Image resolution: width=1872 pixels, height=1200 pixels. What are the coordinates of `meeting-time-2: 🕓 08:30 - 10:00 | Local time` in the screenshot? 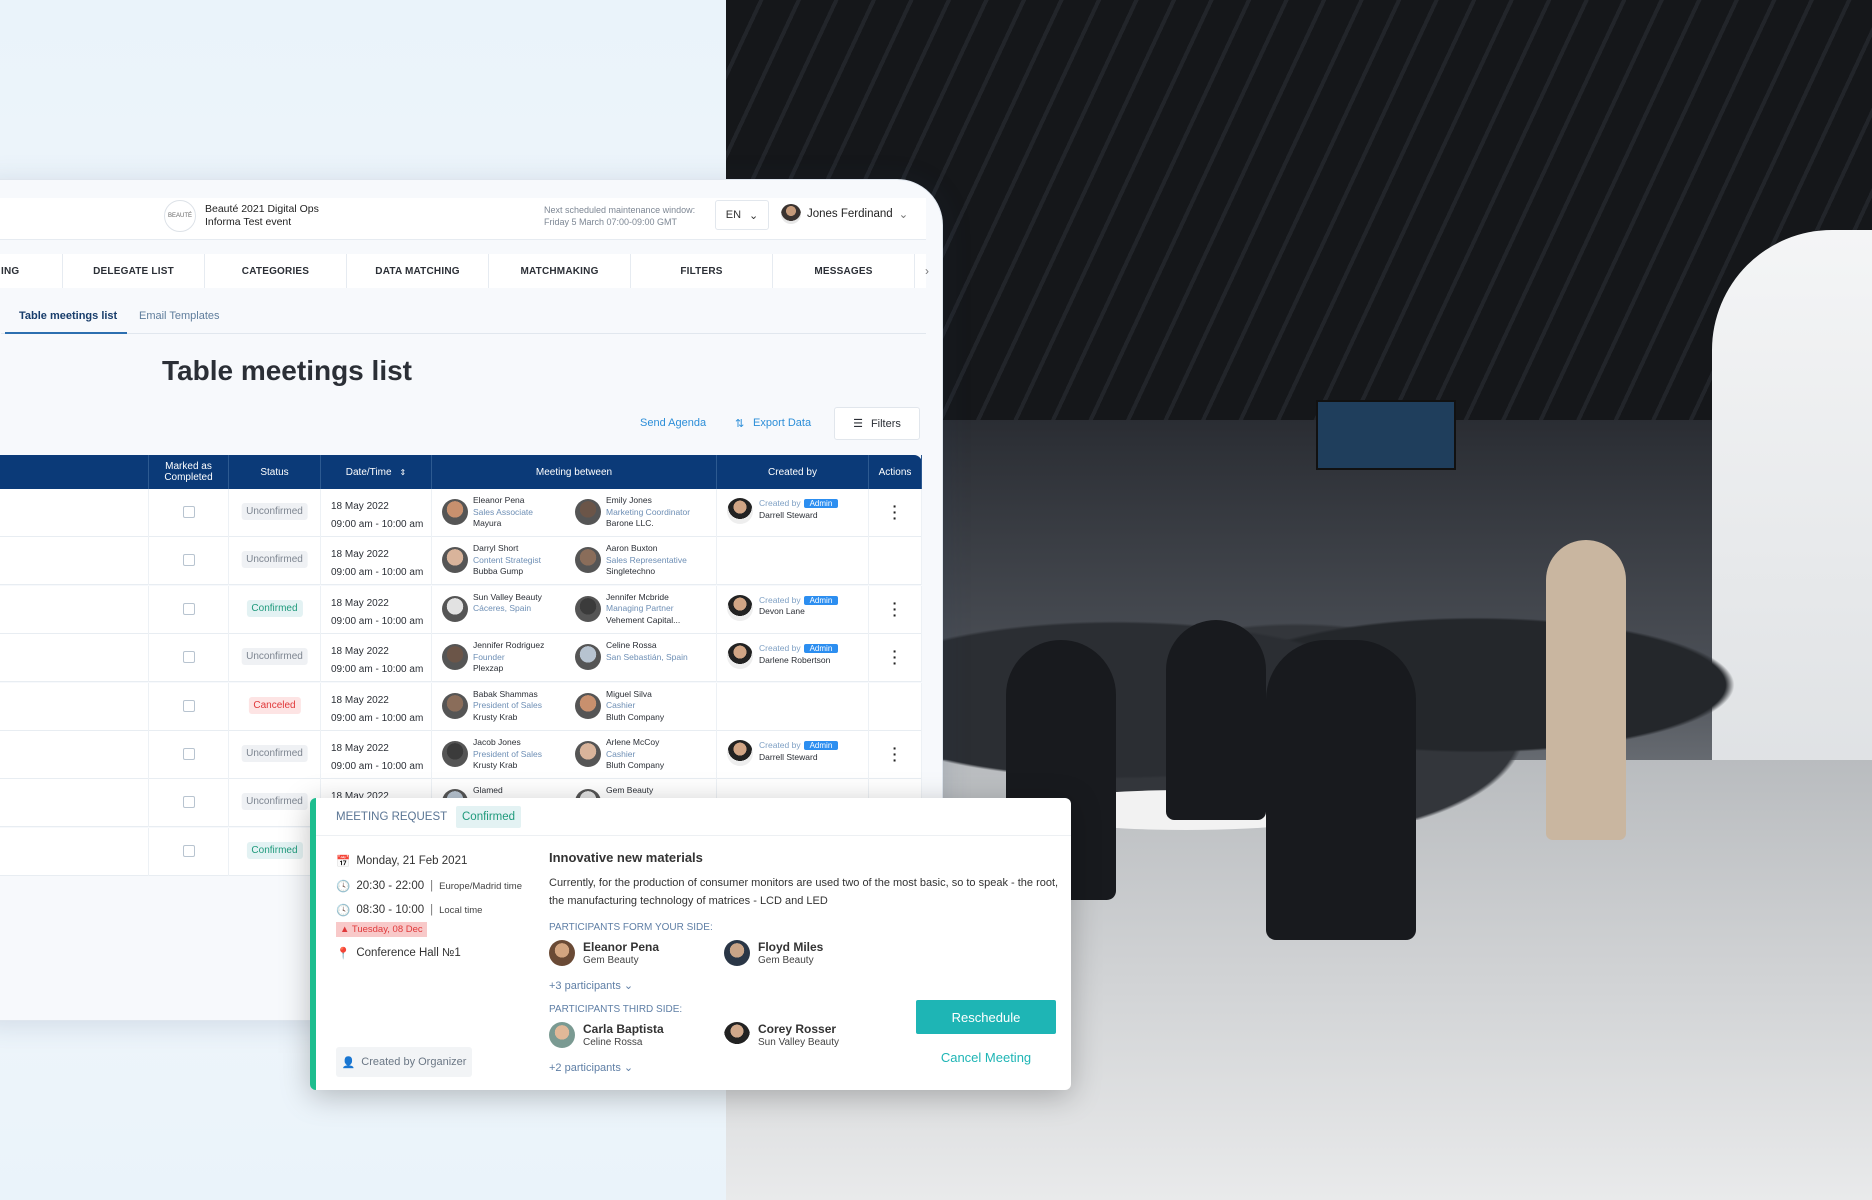 It's located at (409, 910).